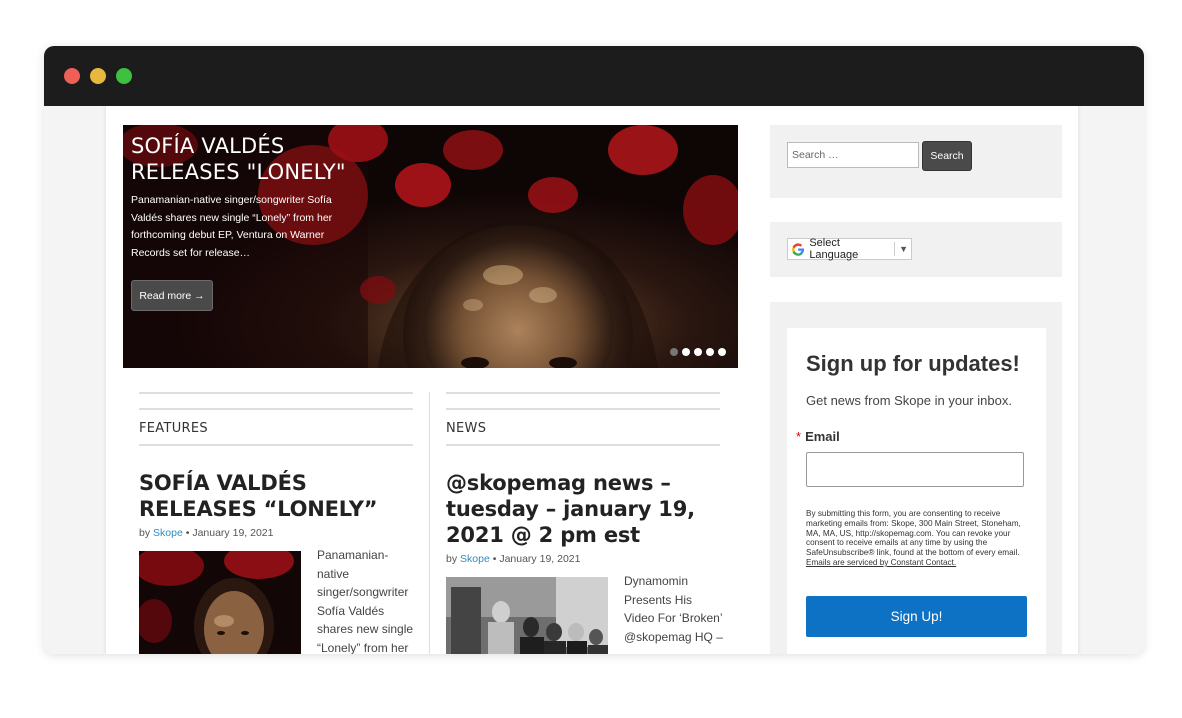  I want to click on language-select: Select Language ▼, so click(849, 249).